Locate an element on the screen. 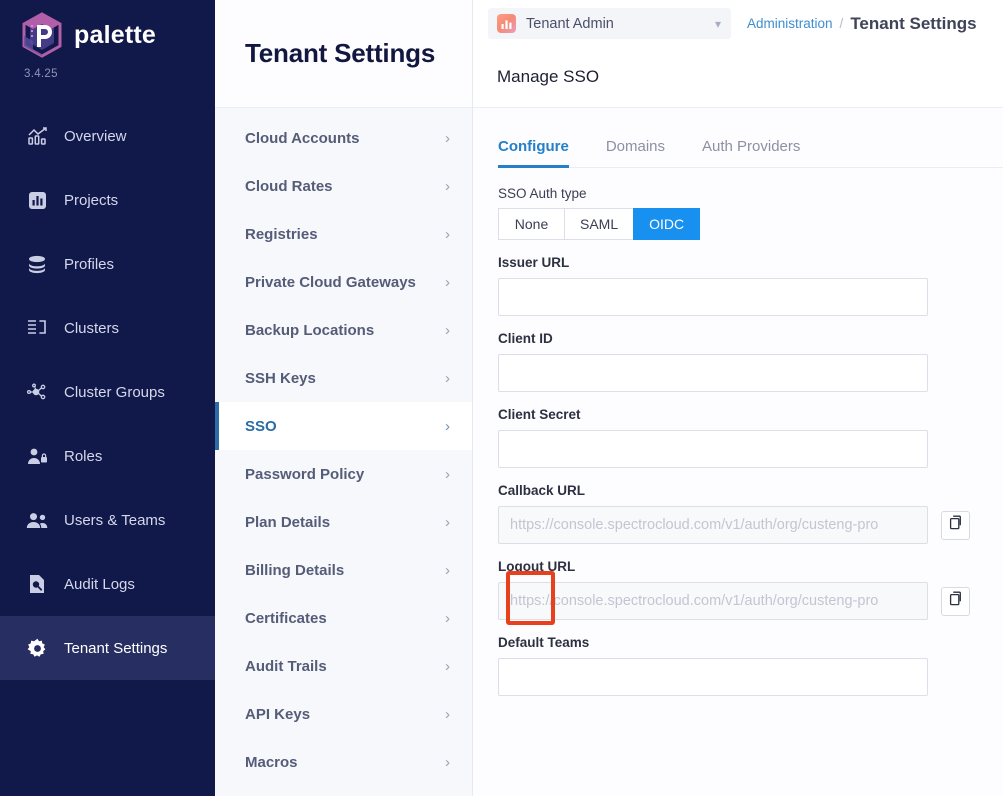 This screenshot has height=796, width=1003. settings-item-label: Audit Trails is located at coordinates (286, 666).